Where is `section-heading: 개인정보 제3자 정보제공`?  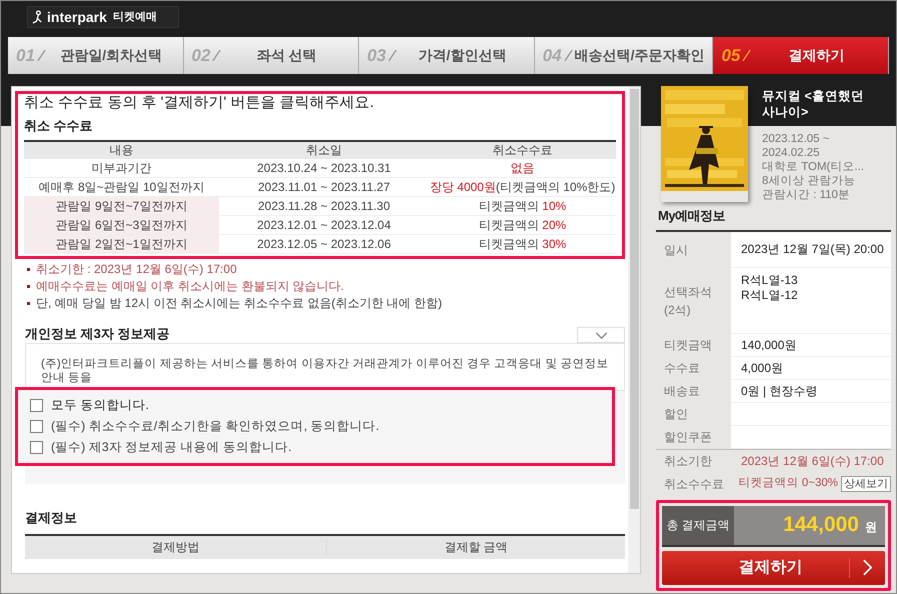 section-heading: 개인정보 제3자 정보제공 is located at coordinates (97, 333).